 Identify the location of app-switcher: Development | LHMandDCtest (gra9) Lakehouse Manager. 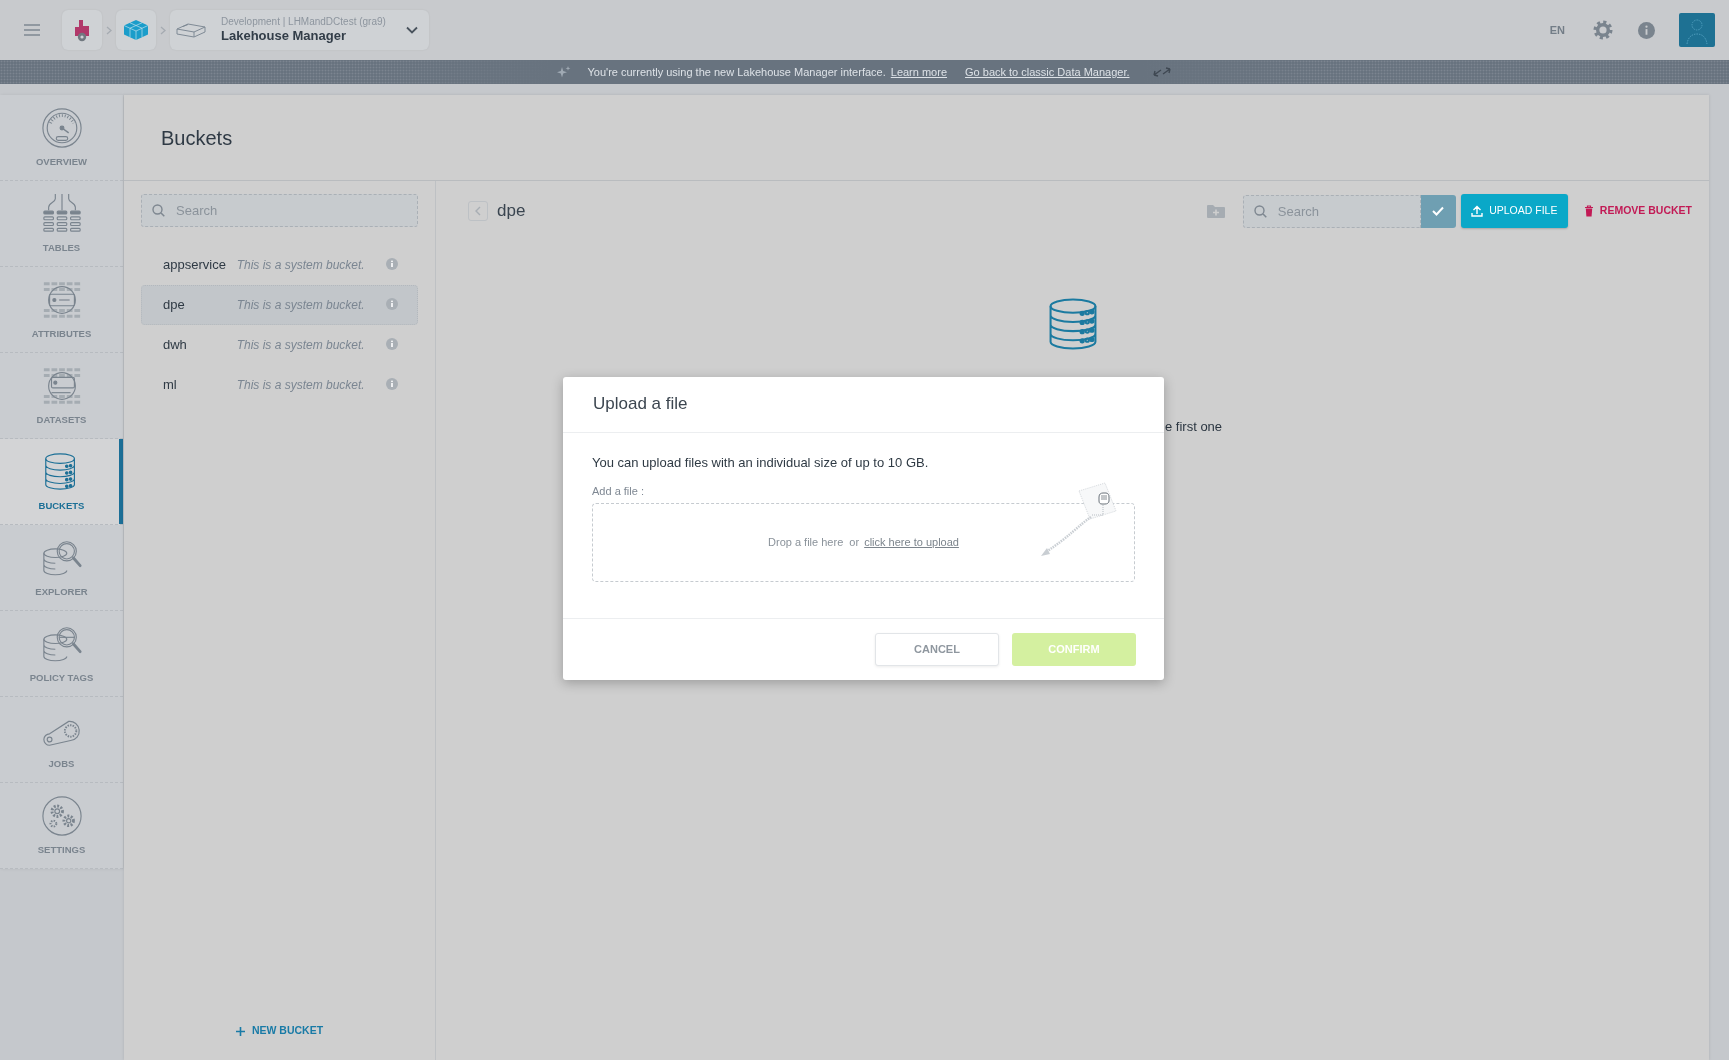
(299, 30).